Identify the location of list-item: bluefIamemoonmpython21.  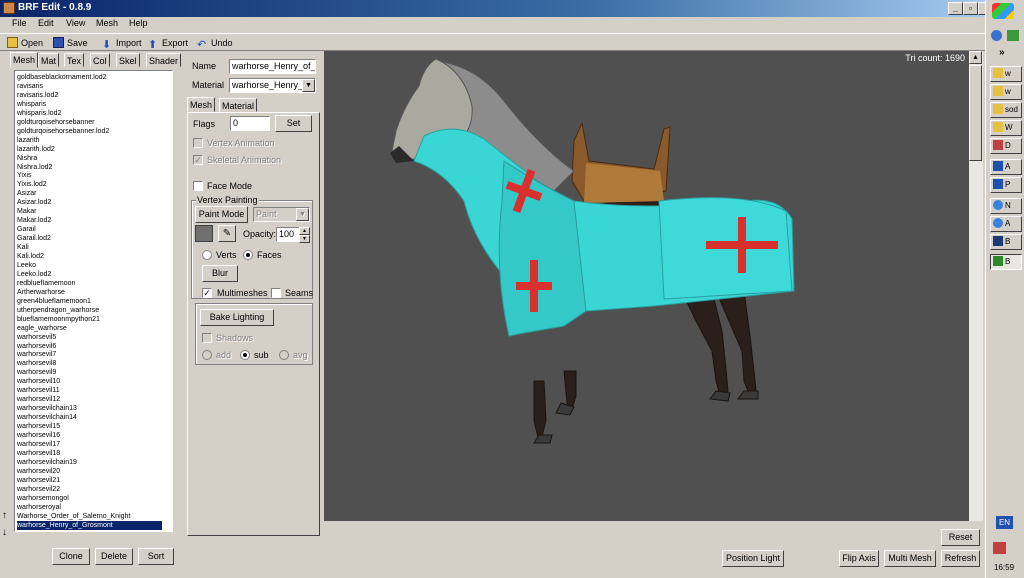
(58, 319).